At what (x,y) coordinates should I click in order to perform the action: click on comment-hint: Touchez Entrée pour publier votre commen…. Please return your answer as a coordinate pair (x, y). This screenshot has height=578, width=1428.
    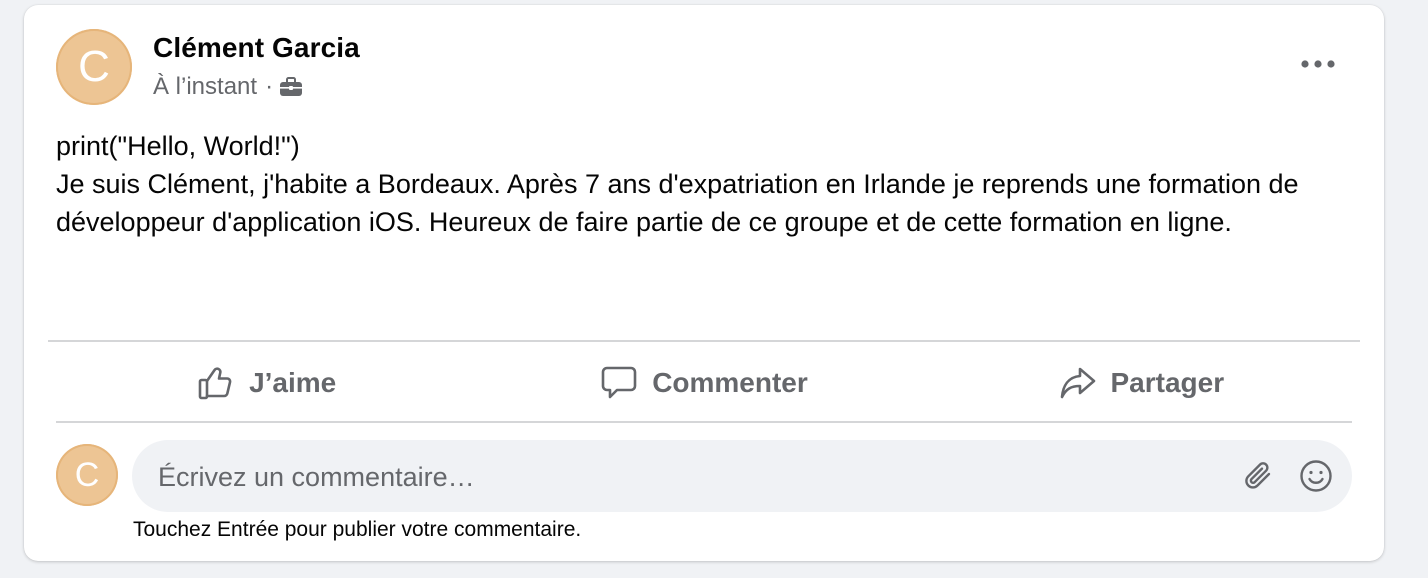
    Looking at the image, I should click on (357, 529).